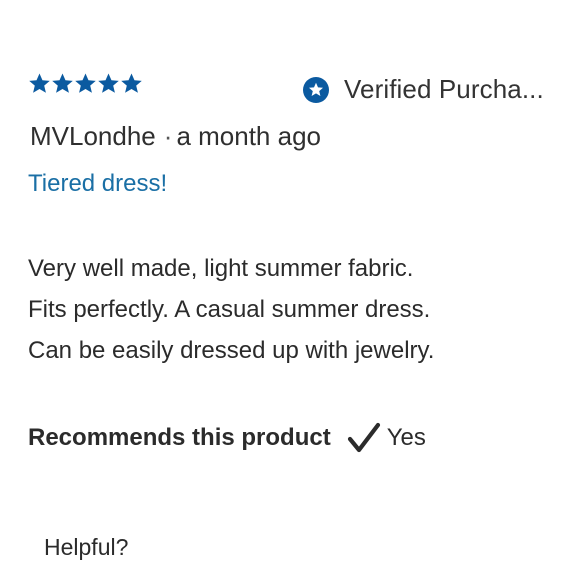 Image resolution: width=580 pixels, height=580 pixels. I want to click on review-body-line: Very well made, light summer fabric., so click(221, 268).